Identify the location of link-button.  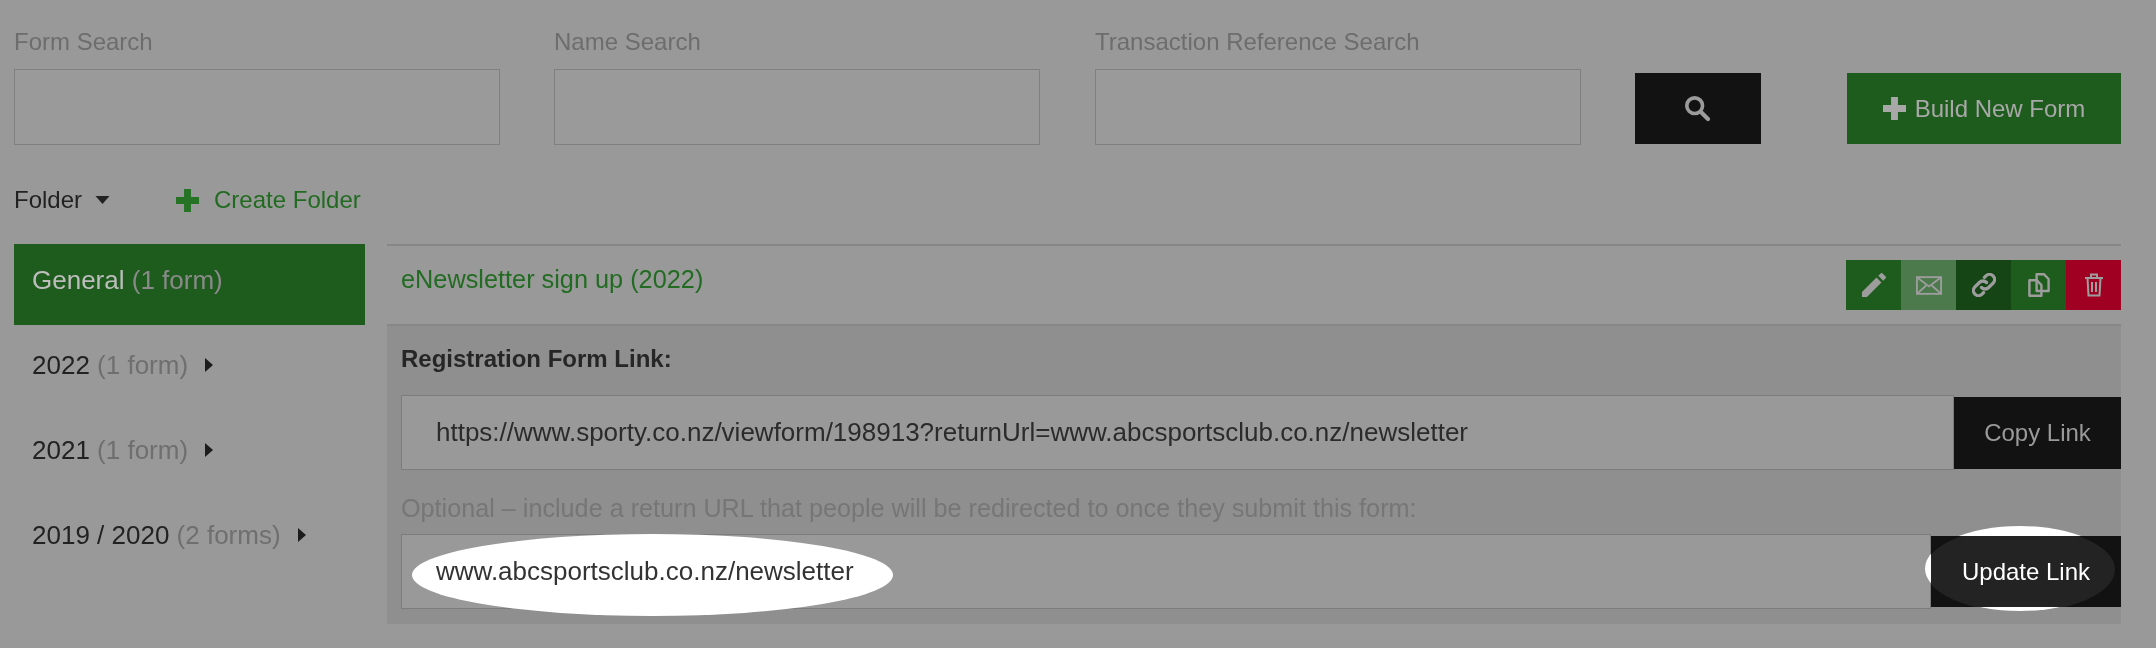
(1983, 285).